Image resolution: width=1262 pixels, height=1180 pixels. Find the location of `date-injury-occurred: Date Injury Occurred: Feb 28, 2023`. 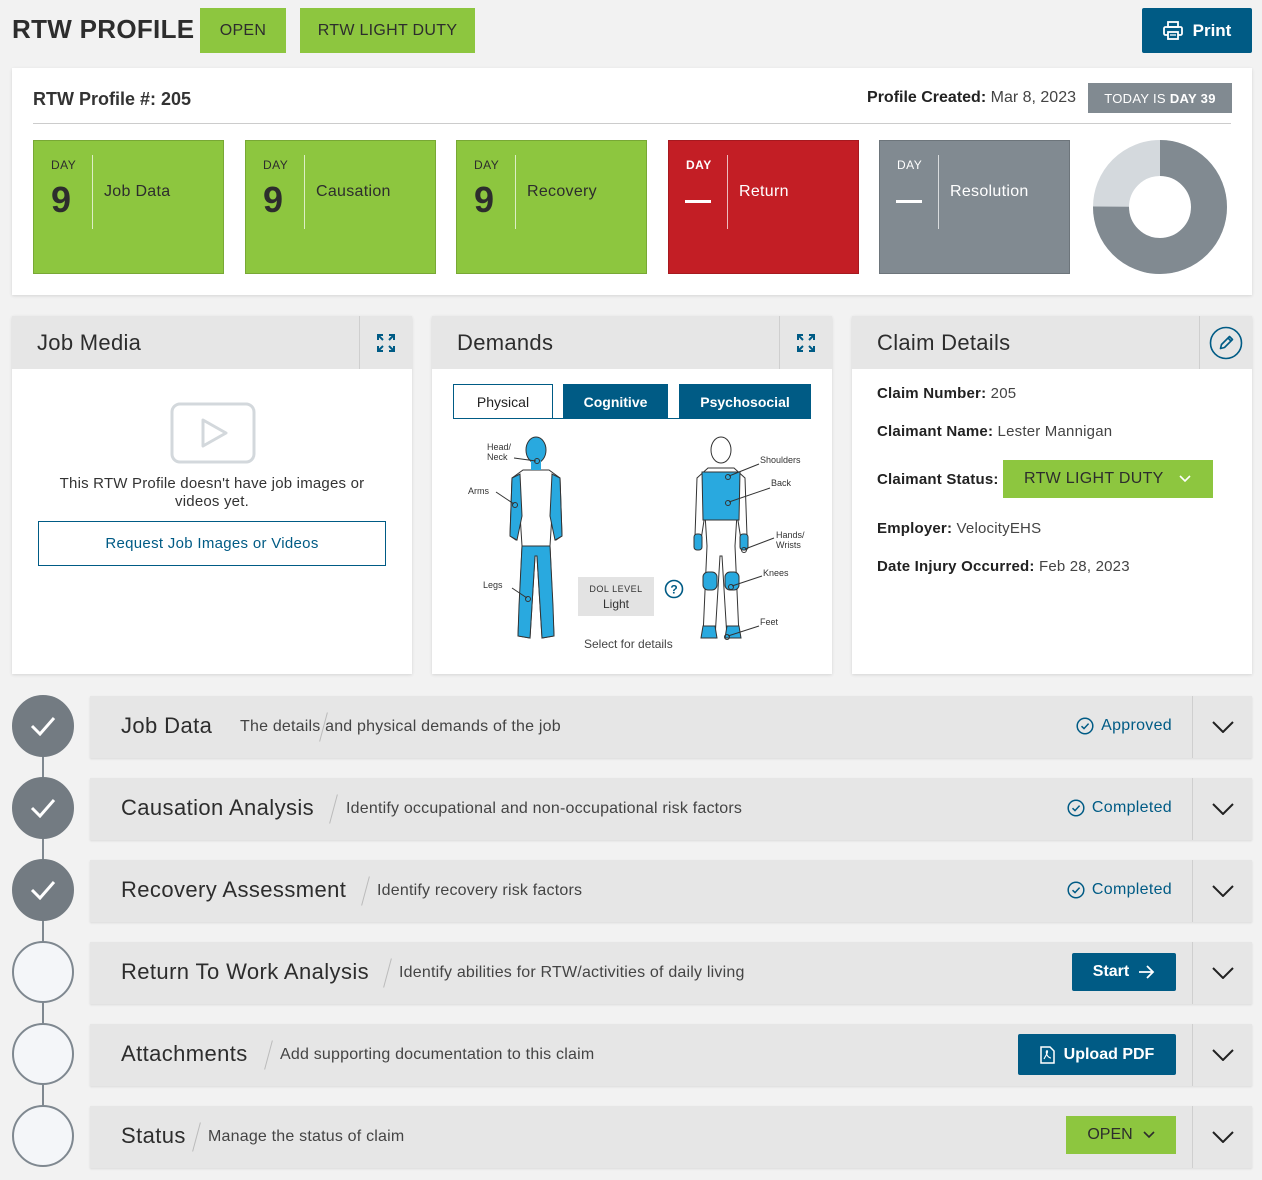

date-injury-occurred: Date Injury Occurred: Feb 28, 2023 is located at coordinates (1003, 566).